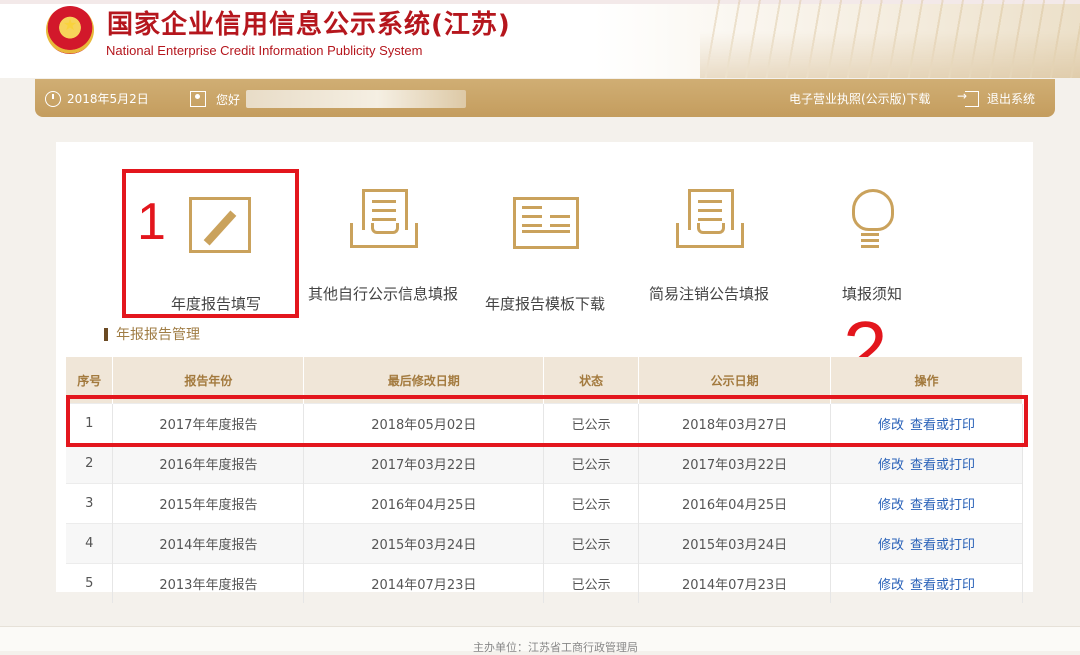 This screenshot has width=1080, height=655. I want to click on page-footer: 主办单位：江苏省工商行政管理局, so click(540, 640).